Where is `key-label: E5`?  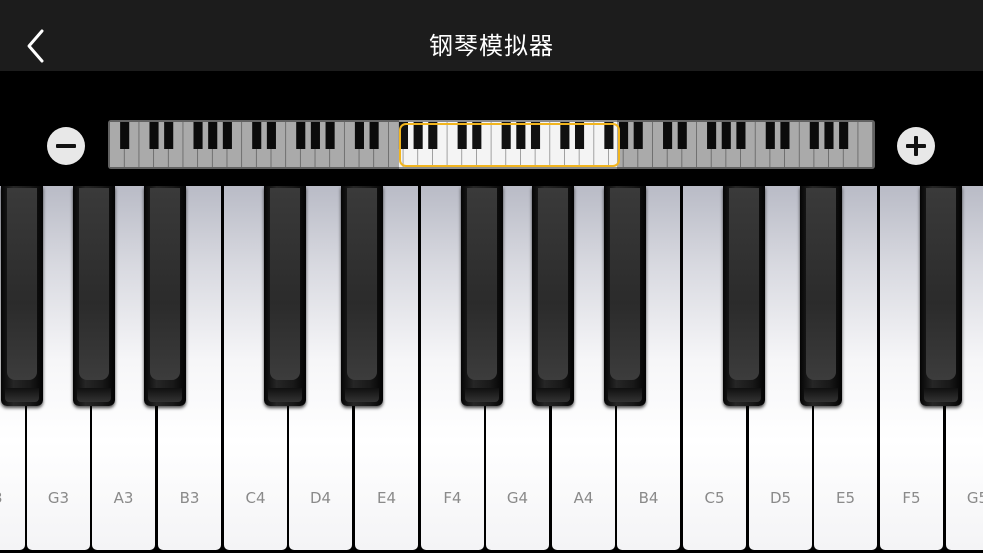
key-label: E5 is located at coordinates (845, 498).